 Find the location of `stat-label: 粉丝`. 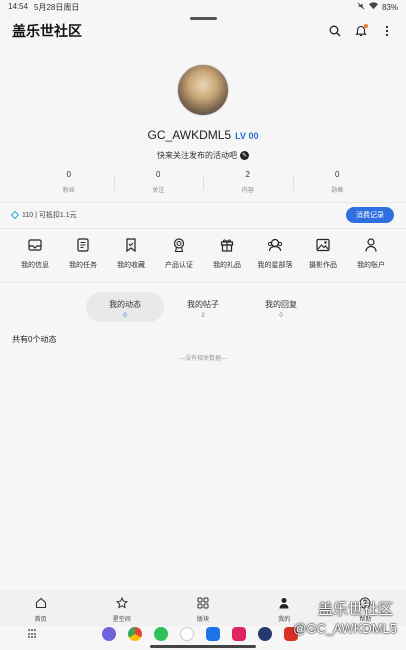

stat-label: 粉丝 is located at coordinates (68, 191).